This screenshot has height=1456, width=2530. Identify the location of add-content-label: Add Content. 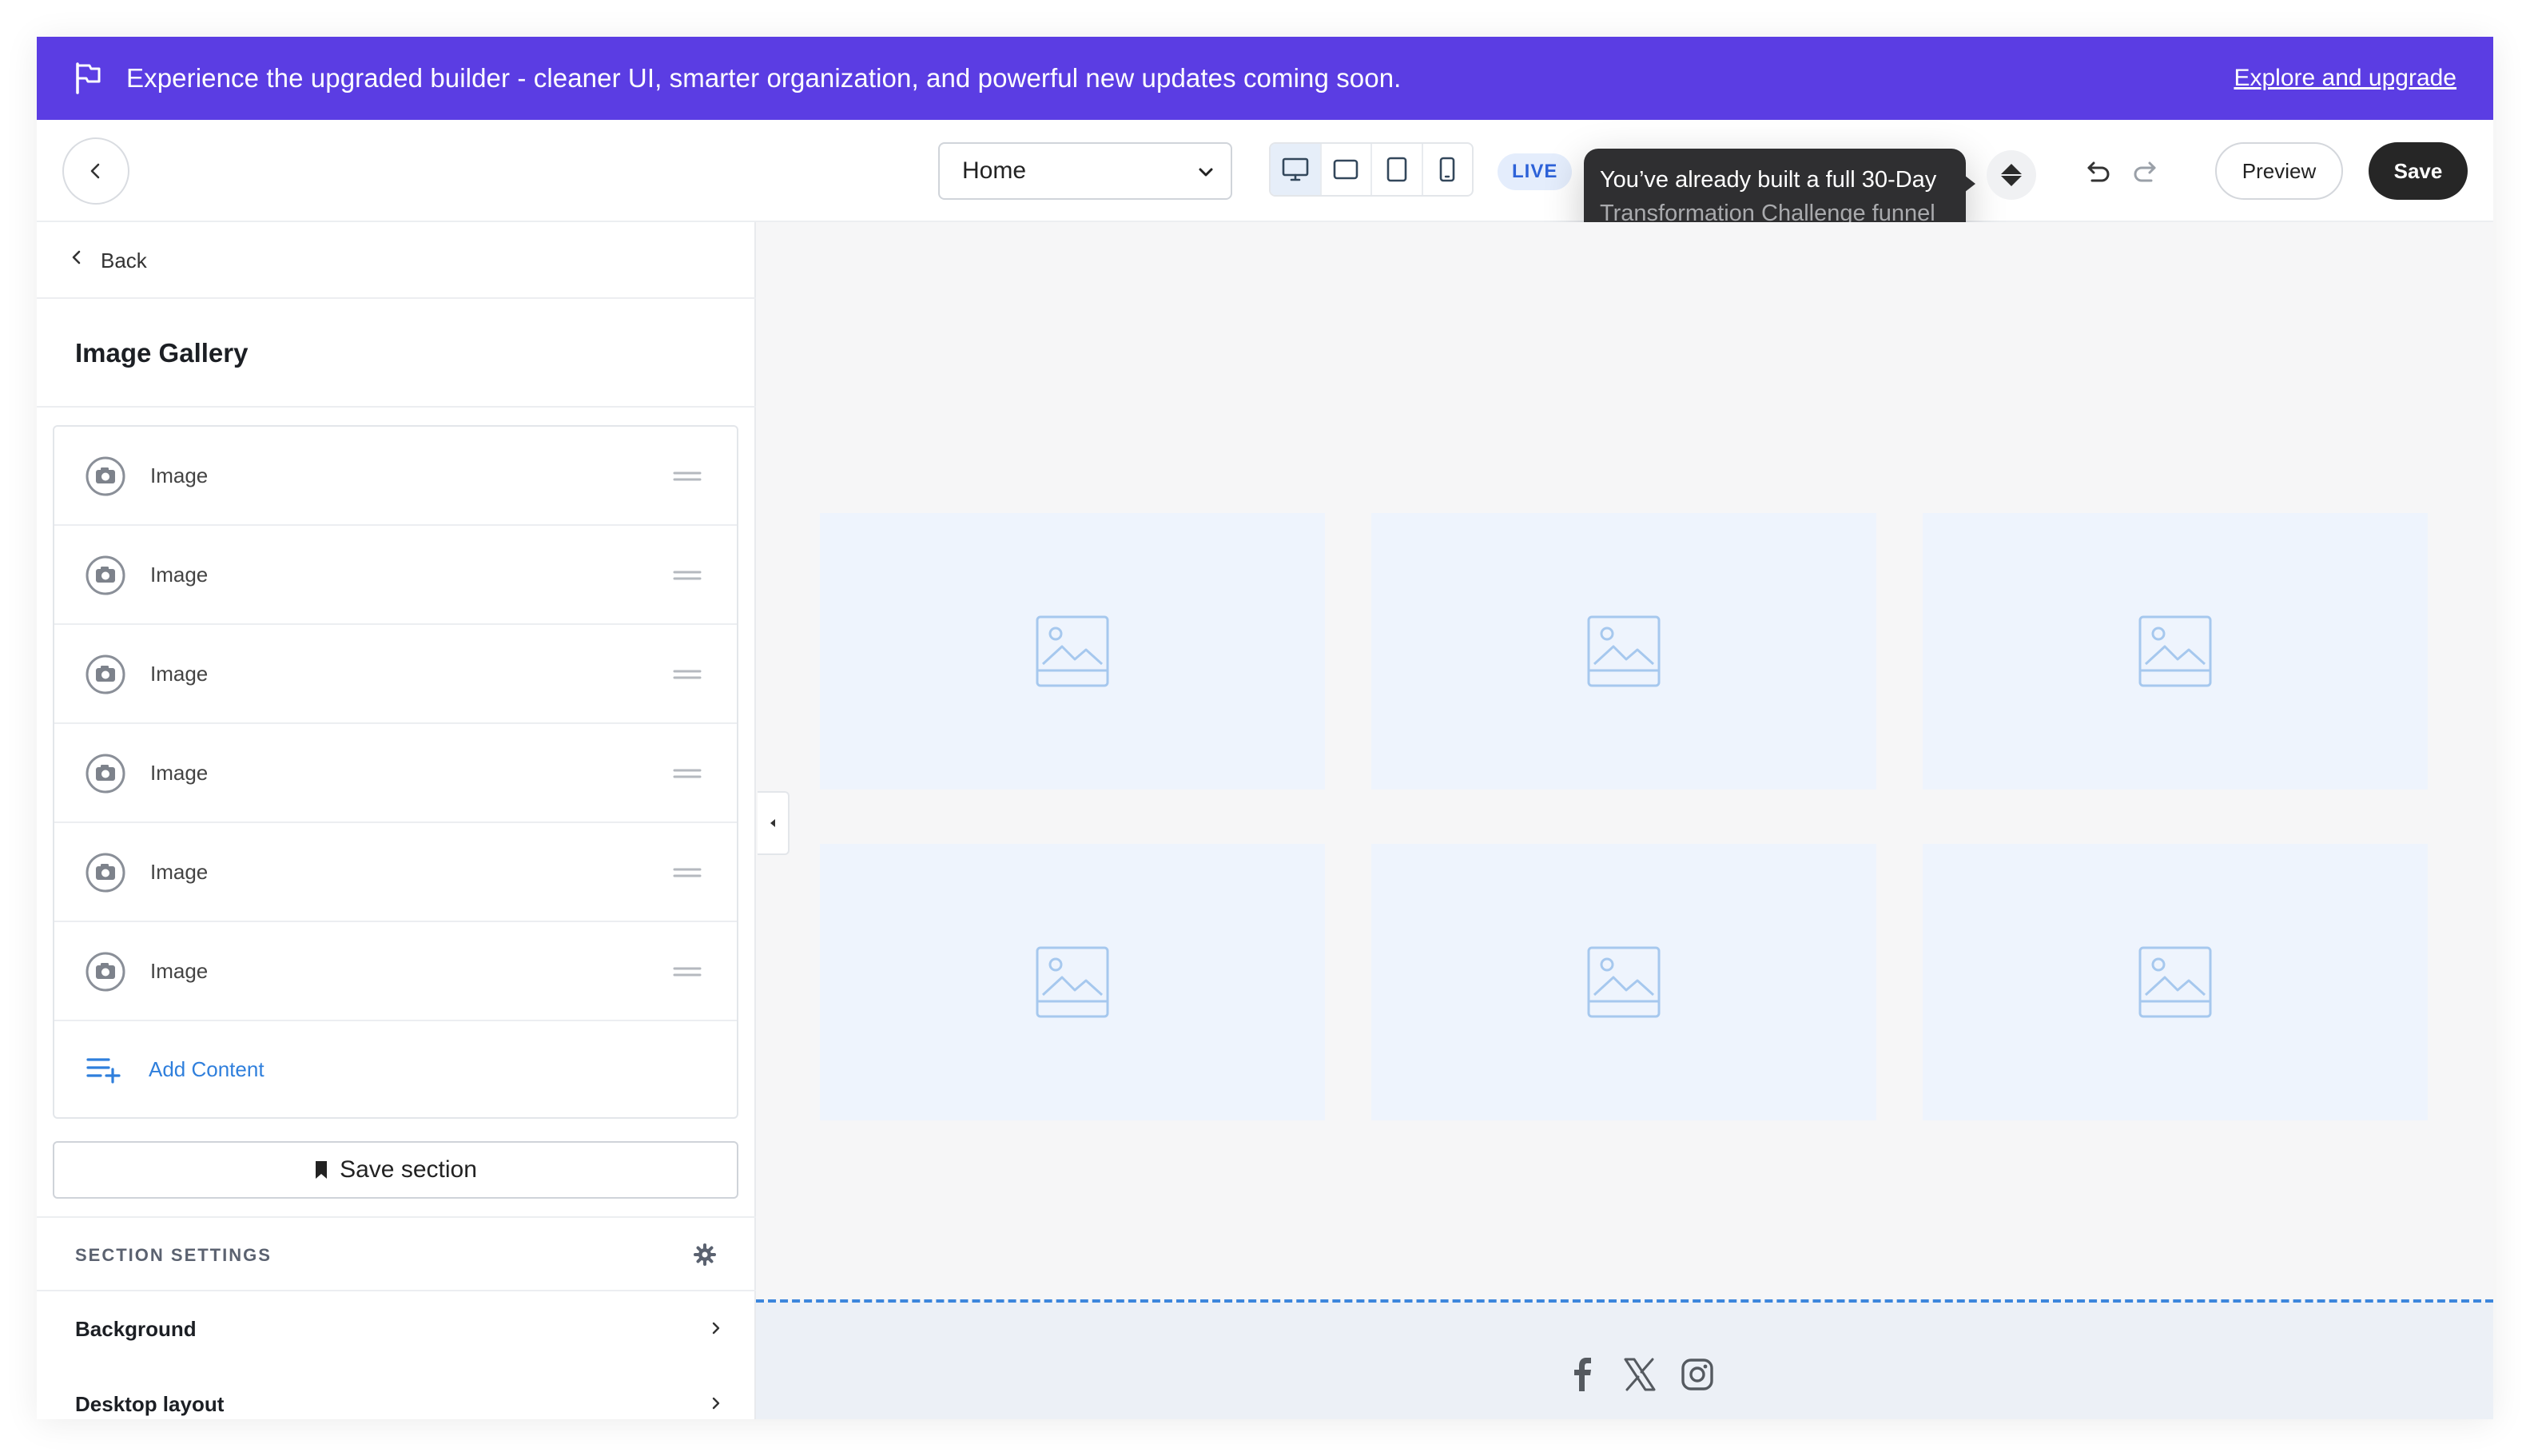
(207, 1069).